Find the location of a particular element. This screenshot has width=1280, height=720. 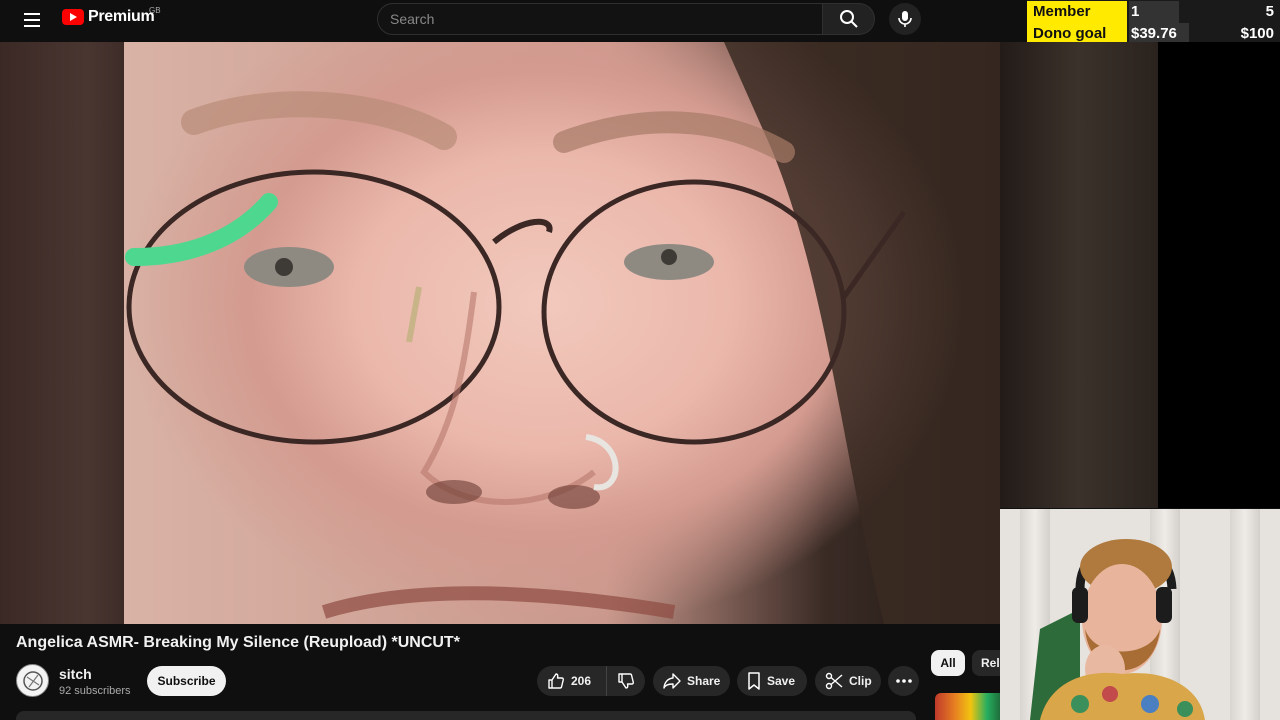

chip-all: All is located at coordinates (948, 663).